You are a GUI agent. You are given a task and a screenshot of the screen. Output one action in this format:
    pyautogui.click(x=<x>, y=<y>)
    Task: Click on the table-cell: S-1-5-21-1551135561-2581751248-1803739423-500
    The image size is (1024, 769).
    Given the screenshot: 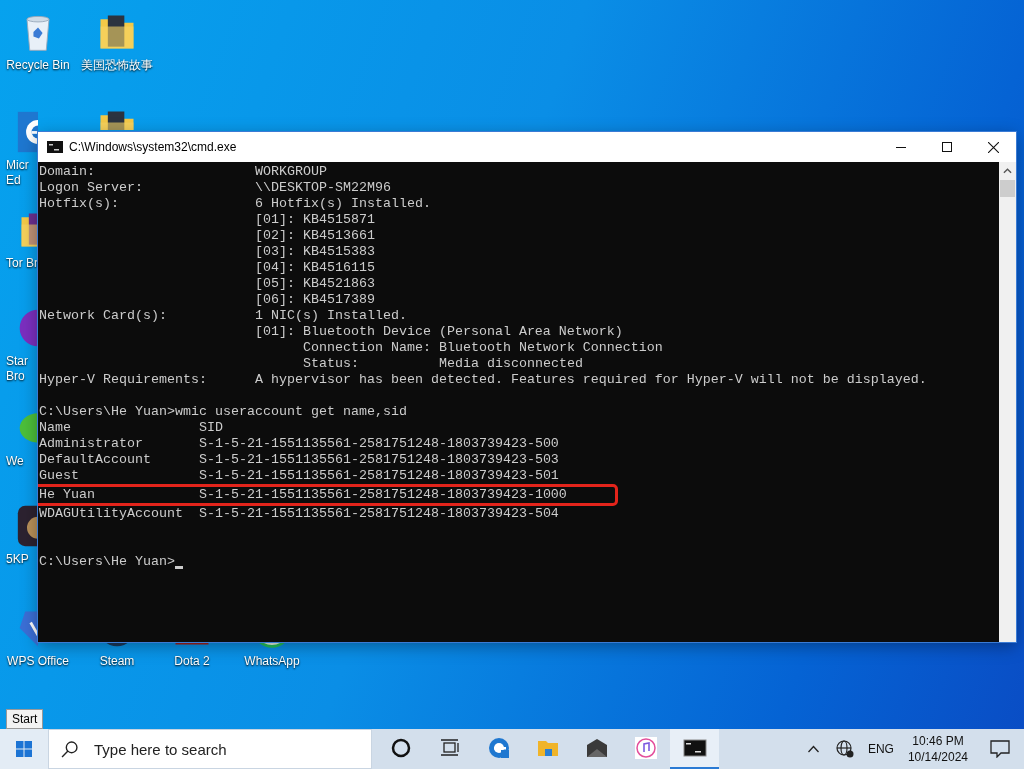 What is the action you would take?
    pyautogui.click(x=378, y=444)
    